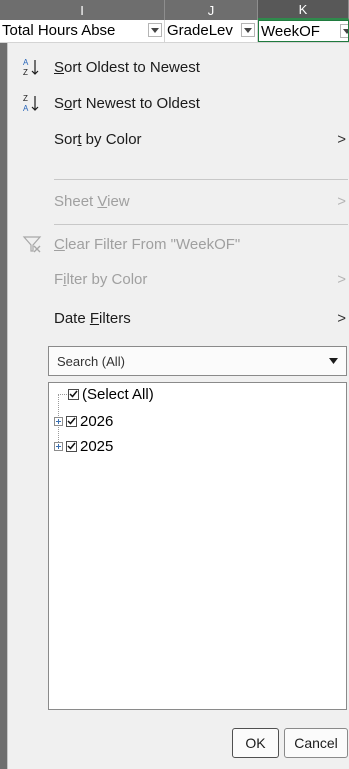  I want to click on header-cell-gradelevel: GradeLev, so click(211, 31).